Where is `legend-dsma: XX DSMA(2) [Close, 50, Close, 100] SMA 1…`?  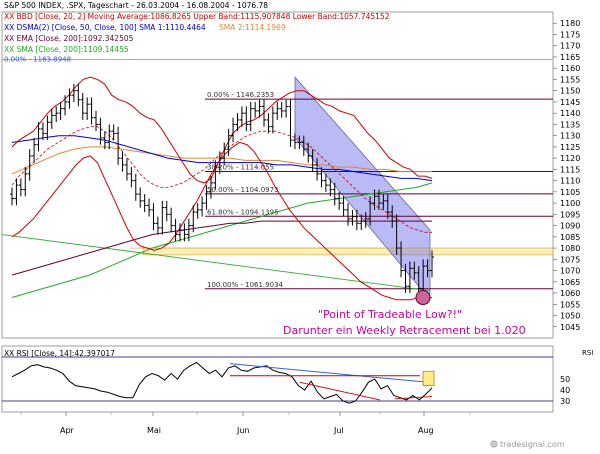
legend-dsma: XX DSMA(2) [Close, 50, Close, 100] SMA 1… is located at coordinates (105, 27).